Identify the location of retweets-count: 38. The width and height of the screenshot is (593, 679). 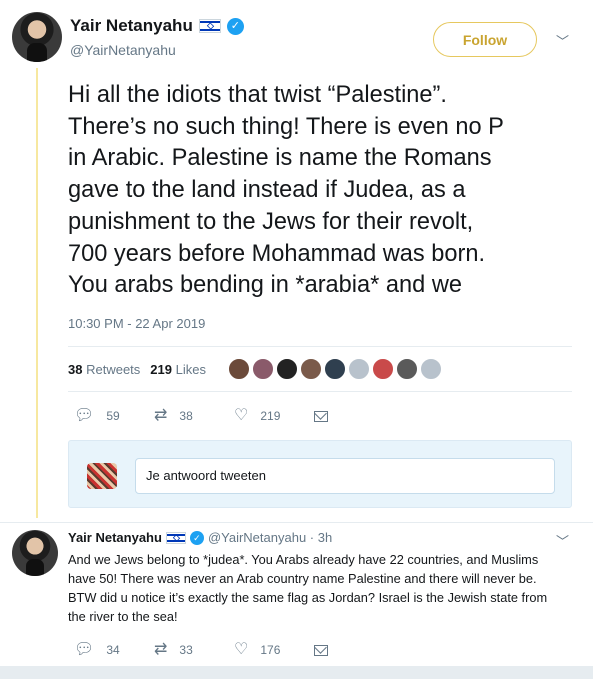
(75, 369).